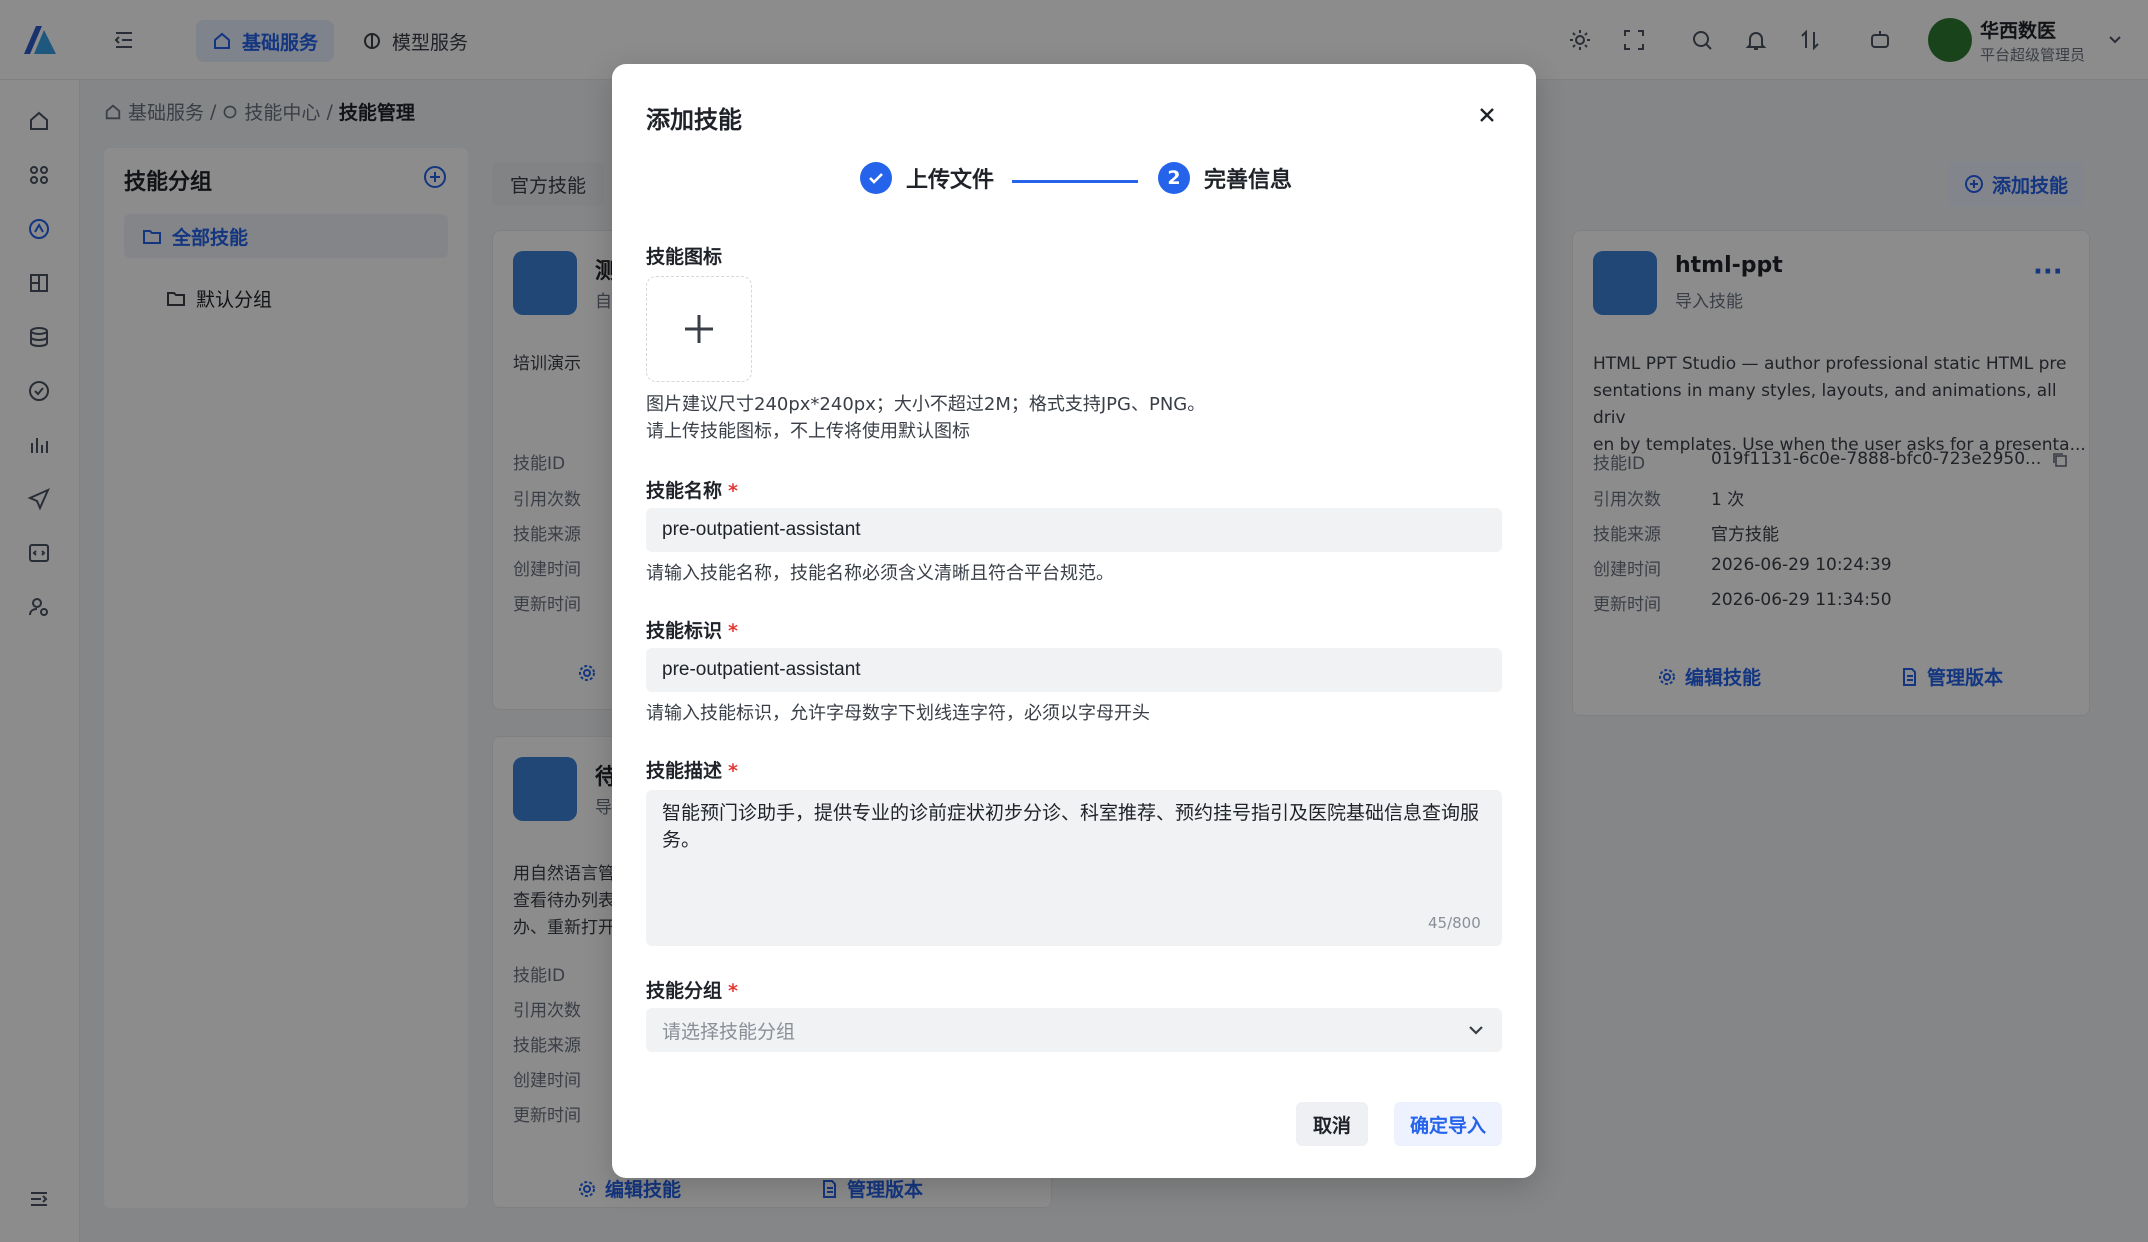 The image size is (2148, 1242). What do you see at coordinates (876, 178) in the screenshot?
I see `check-icon` at bounding box center [876, 178].